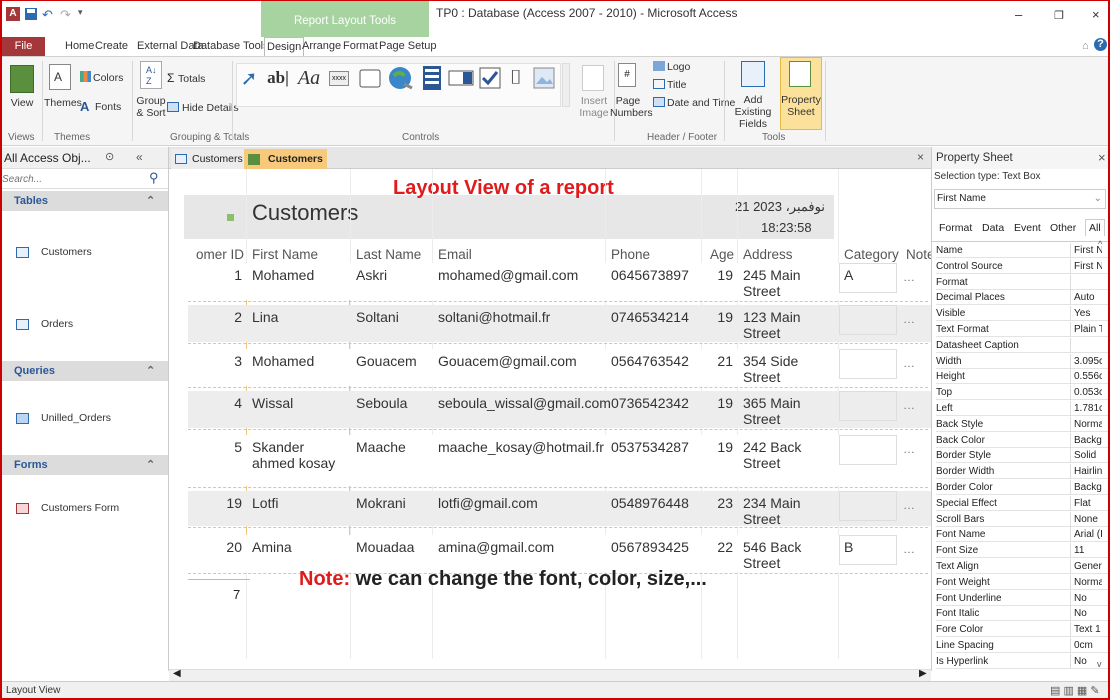  Describe the element at coordinates (300, 455) in the screenshot. I see `cell-first-name: Skander ahmed kosay` at that location.